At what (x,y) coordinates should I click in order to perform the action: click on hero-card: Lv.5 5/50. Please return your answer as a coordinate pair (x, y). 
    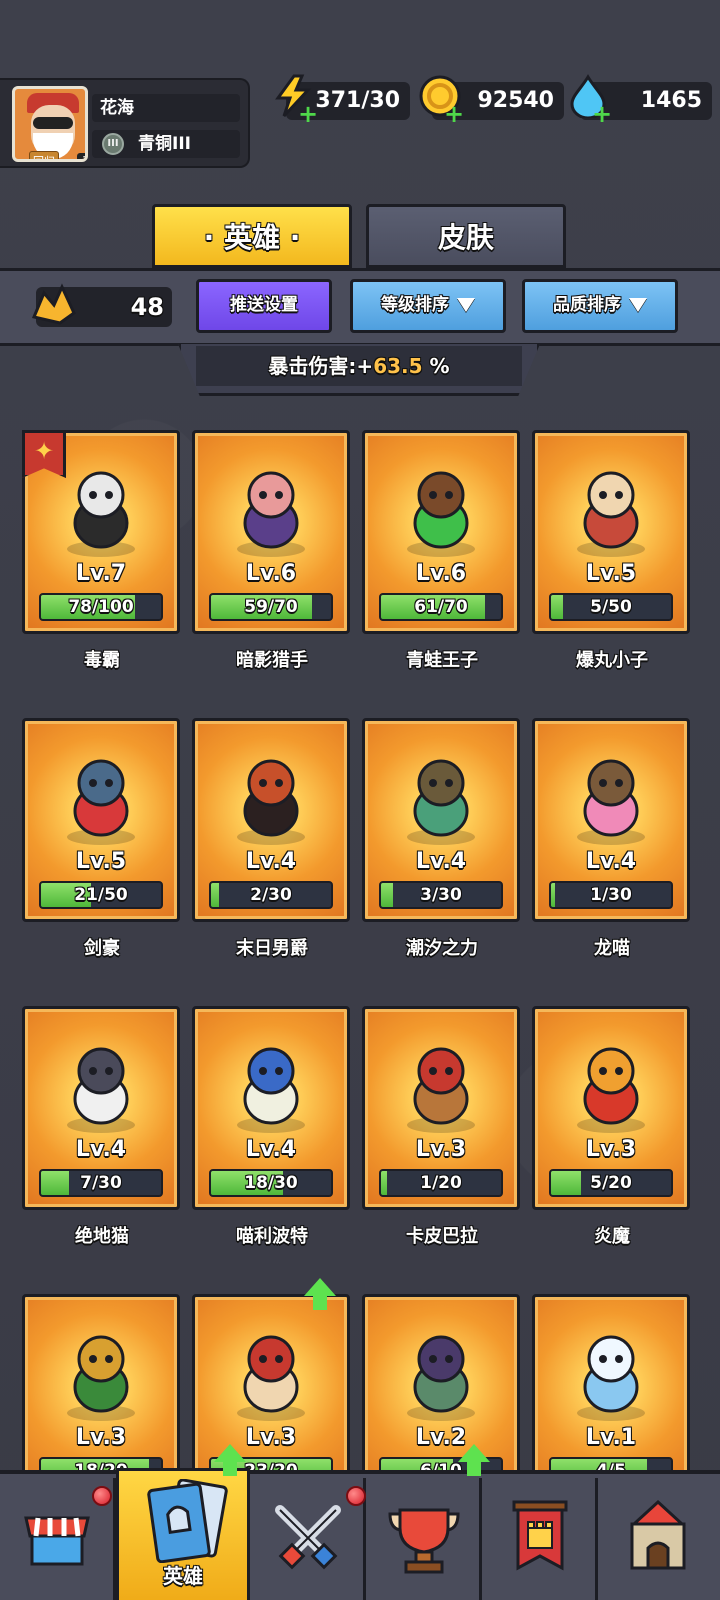
    Looking at the image, I should click on (611, 532).